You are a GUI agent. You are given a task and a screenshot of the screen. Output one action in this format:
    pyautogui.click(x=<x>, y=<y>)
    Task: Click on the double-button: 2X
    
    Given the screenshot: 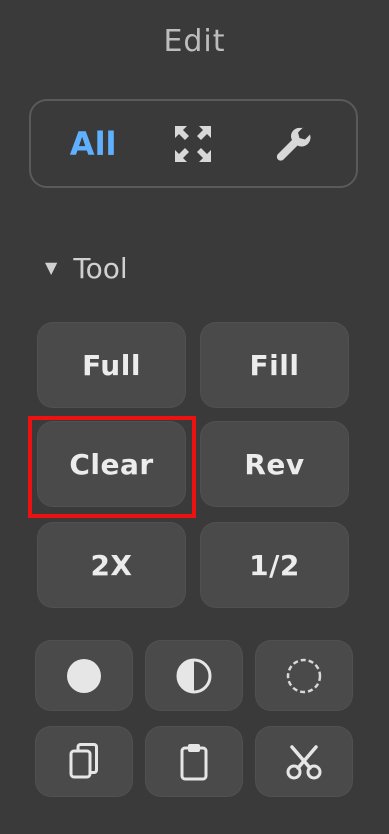 What is the action you would take?
    pyautogui.click(x=111, y=565)
    